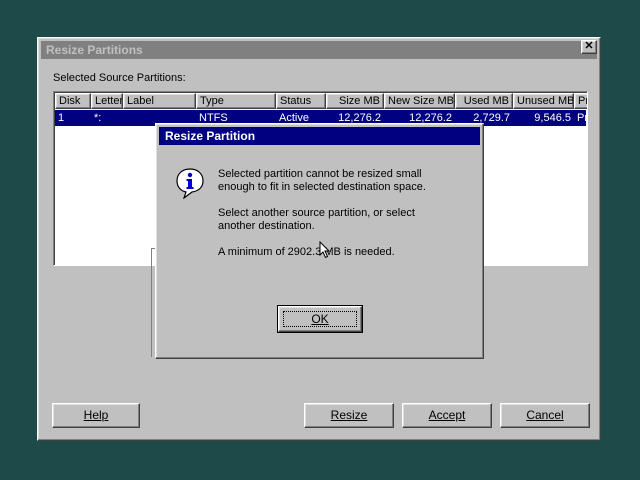 The width and height of the screenshot is (640, 480). What do you see at coordinates (306, 252) in the screenshot?
I see `message-line-3: A minimum of 2902.3 MB is needed.` at bounding box center [306, 252].